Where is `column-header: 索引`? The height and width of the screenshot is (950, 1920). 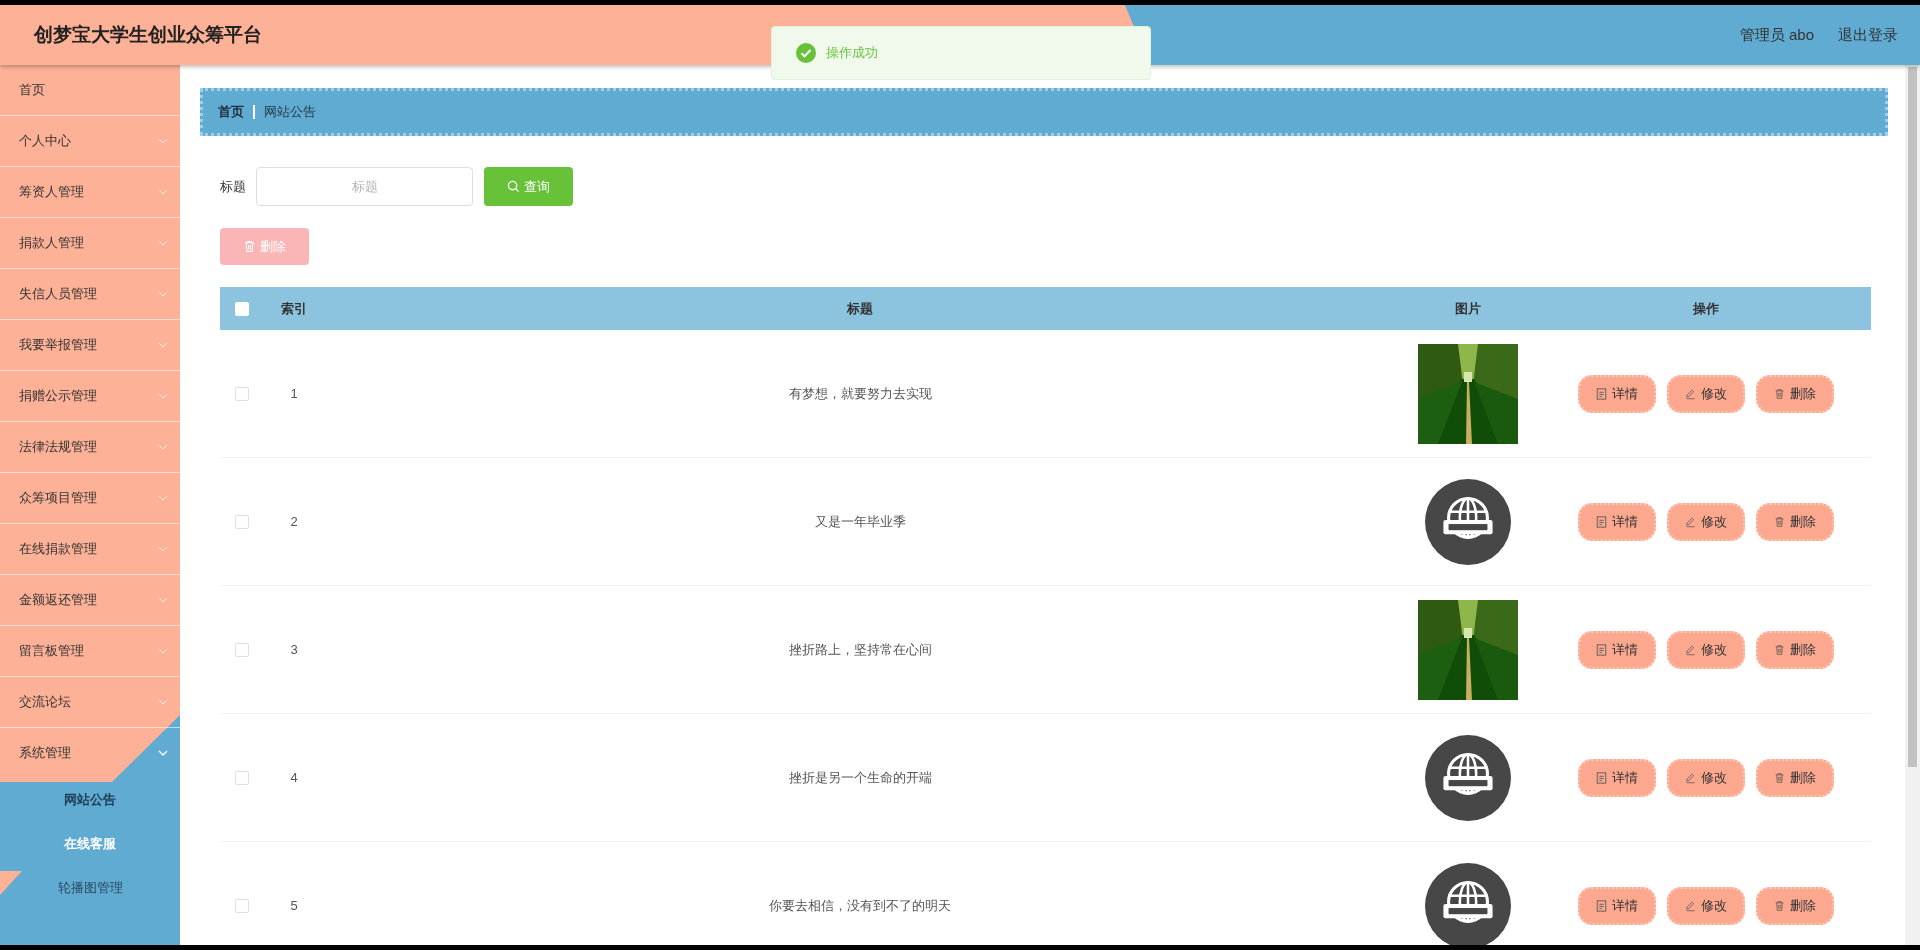
column-header: 索引 is located at coordinates (294, 308).